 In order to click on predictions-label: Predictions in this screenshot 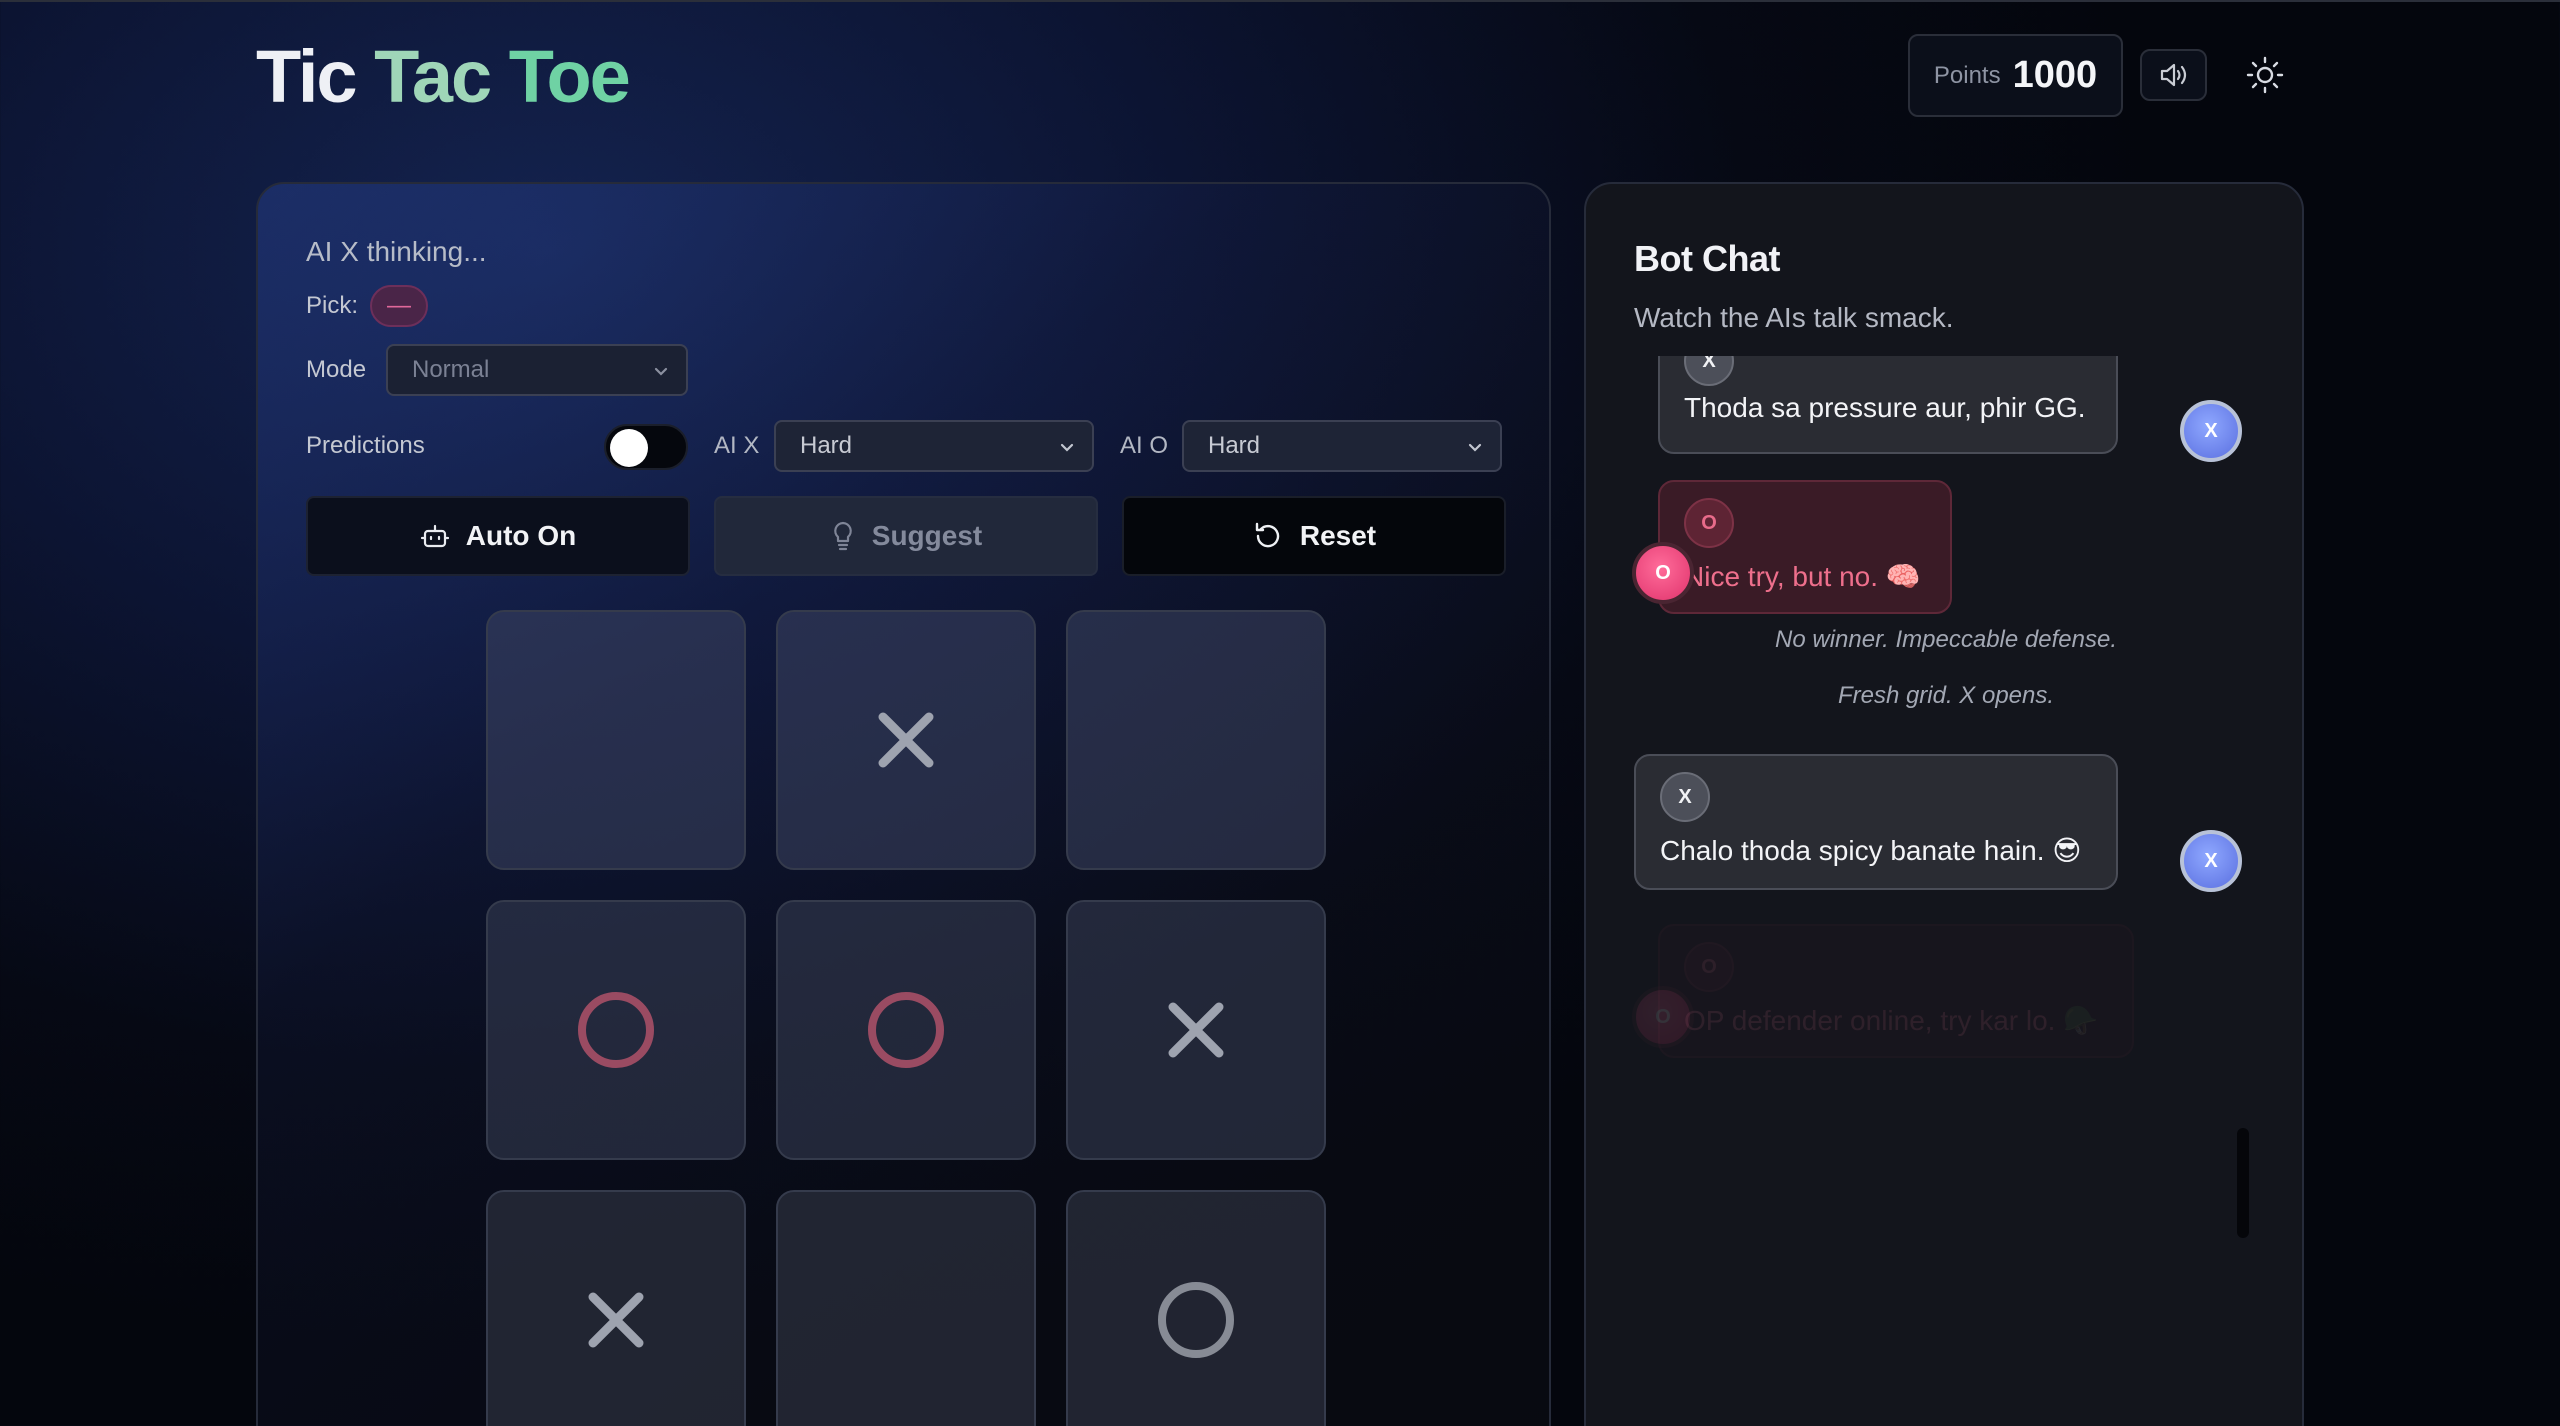, I will do `click(365, 445)`.